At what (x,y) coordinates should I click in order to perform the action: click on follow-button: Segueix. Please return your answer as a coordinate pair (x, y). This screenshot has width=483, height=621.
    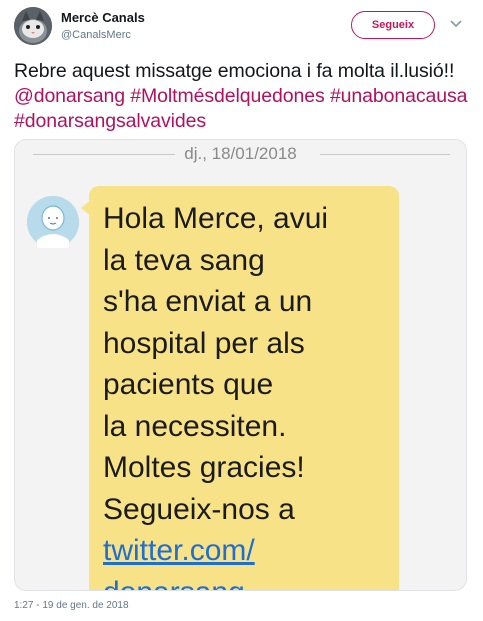
    Looking at the image, I should click on (393, 25).